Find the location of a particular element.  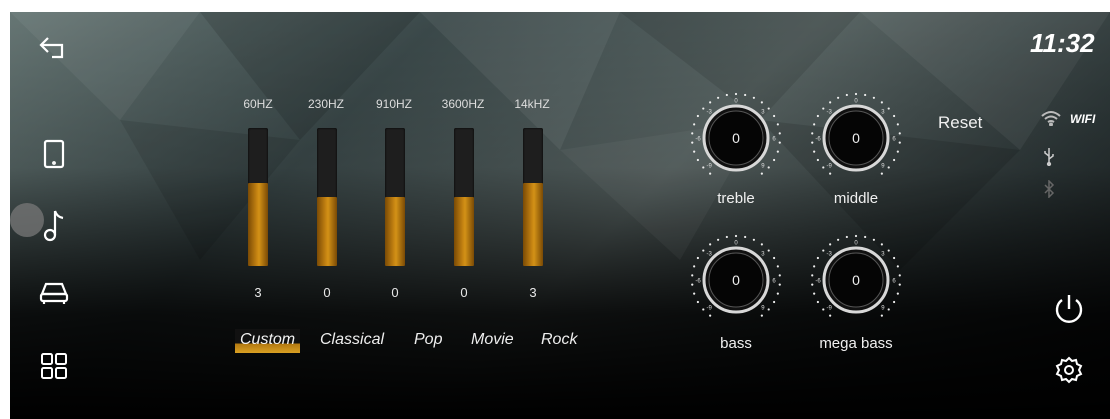

eq-slider-14khz is located at coordinates (533, 197).